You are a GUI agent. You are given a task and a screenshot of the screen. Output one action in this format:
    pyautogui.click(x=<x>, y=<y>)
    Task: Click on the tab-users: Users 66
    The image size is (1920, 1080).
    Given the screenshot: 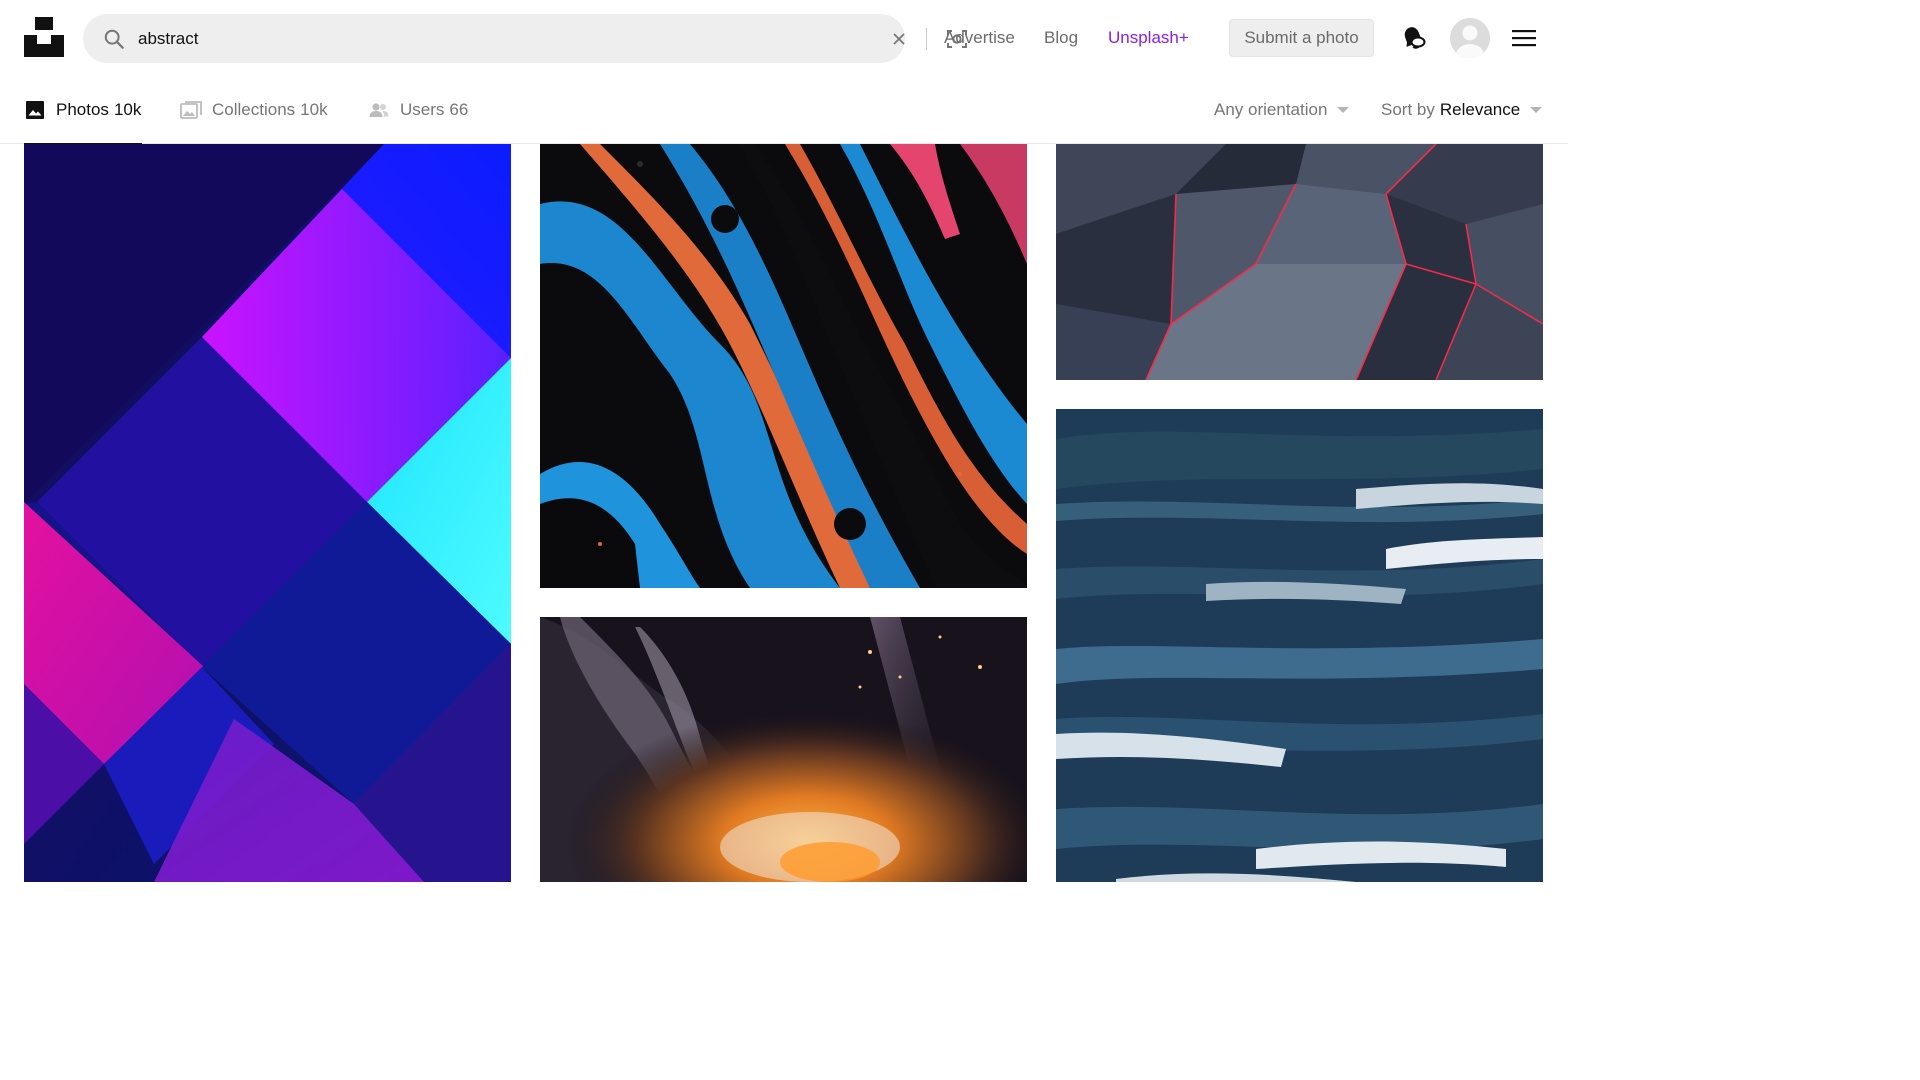 What is the action you would take?
    pyautogui.click(x=418, y=110)
    